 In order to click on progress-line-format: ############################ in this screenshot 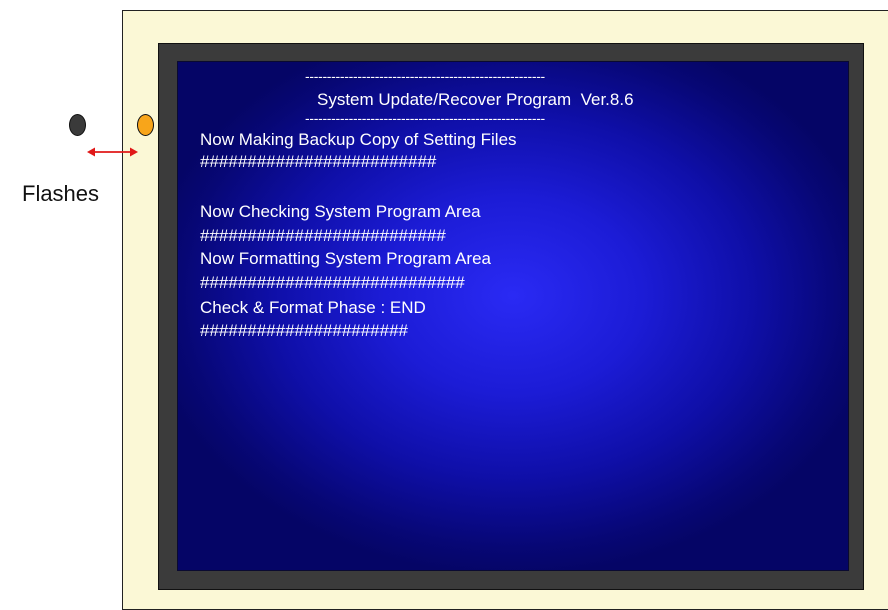, I will do `click(332, 282)`.